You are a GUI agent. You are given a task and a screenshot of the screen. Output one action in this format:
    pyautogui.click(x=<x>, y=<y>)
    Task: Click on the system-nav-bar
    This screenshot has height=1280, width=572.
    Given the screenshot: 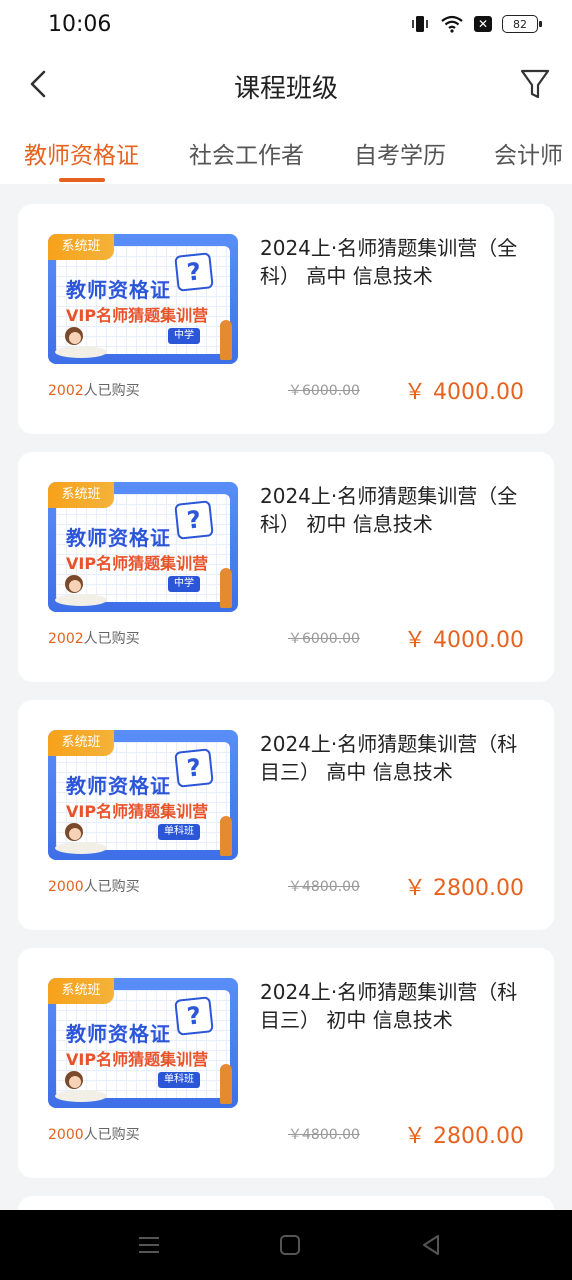 What is the action you would take?
    pyautogui.click(x=286, y=1245)
    